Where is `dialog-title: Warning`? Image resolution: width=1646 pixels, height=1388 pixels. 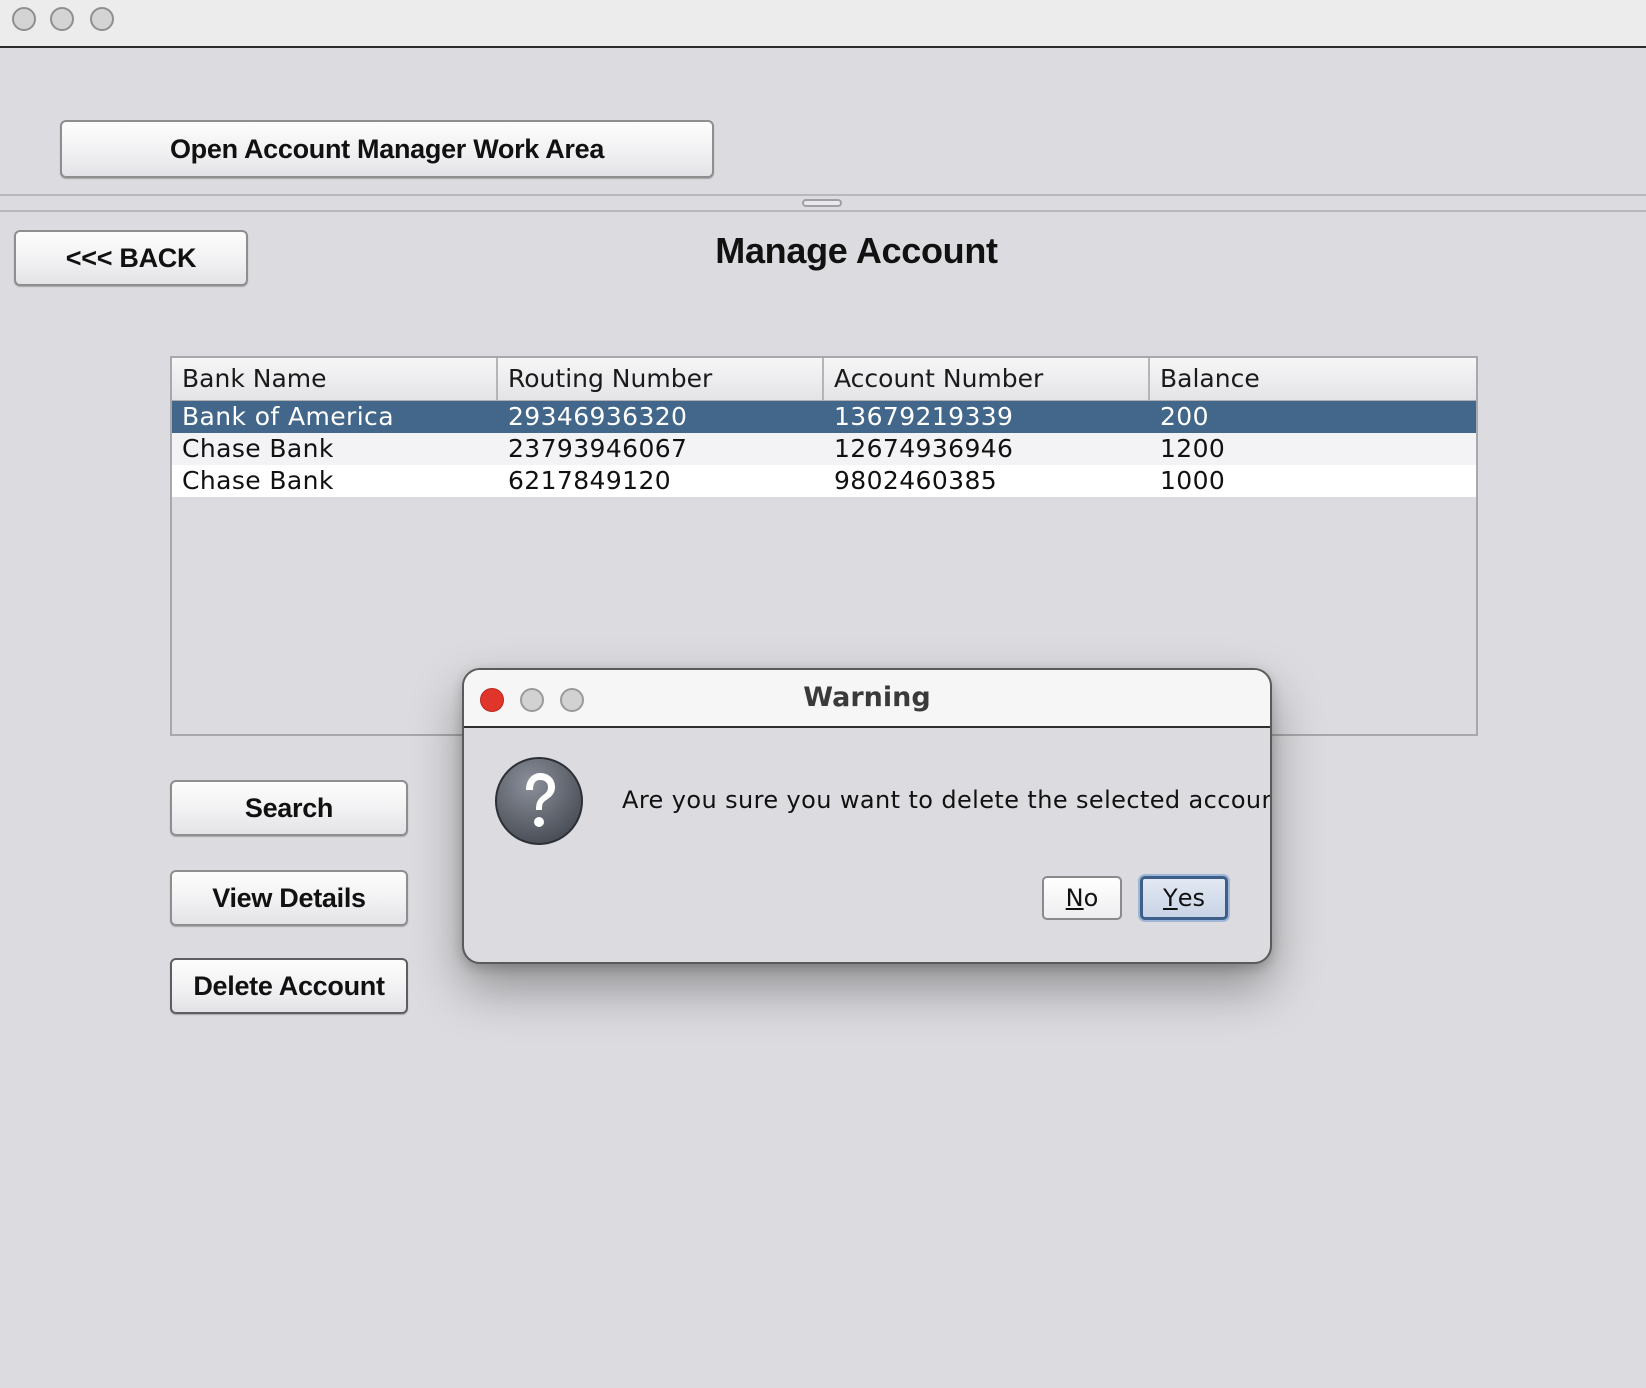 dialog-title: Warning is located at coordinates (867, 697).